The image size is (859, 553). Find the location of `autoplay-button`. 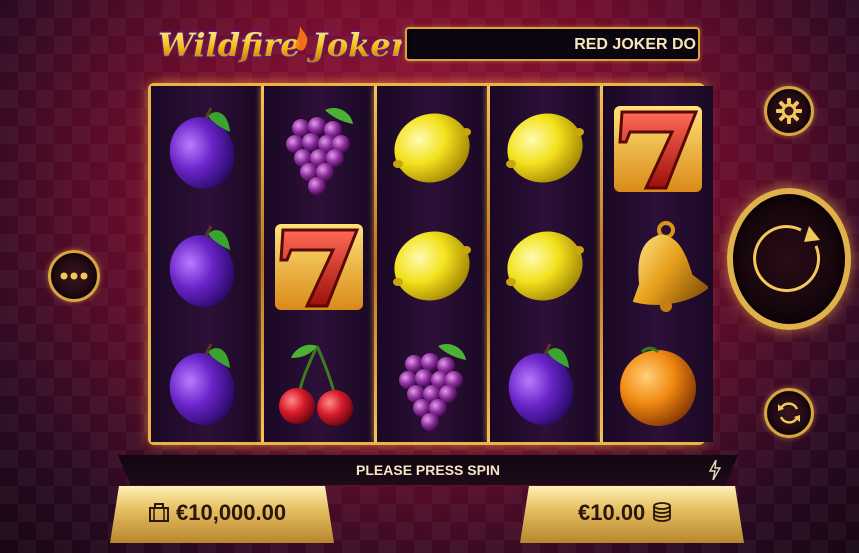

autoplay-button is located at coordinates (789, 413).